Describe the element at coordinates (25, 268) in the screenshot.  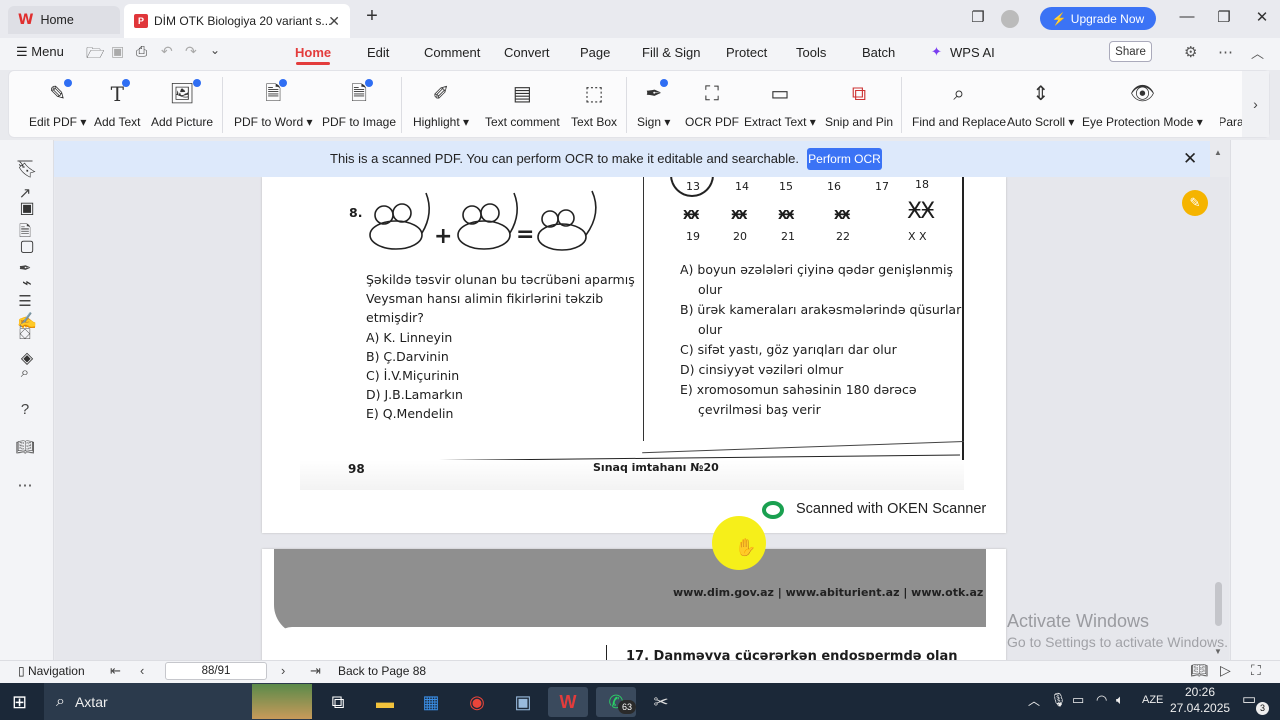
I see `pen-tool-icon: ✒` at that location.